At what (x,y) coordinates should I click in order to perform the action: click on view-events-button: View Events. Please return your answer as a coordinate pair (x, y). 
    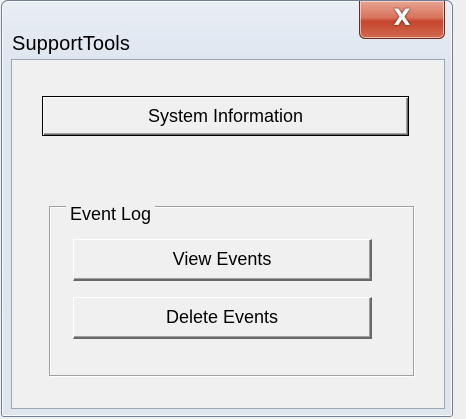
    Looking at the image, I should click on (222, 260).